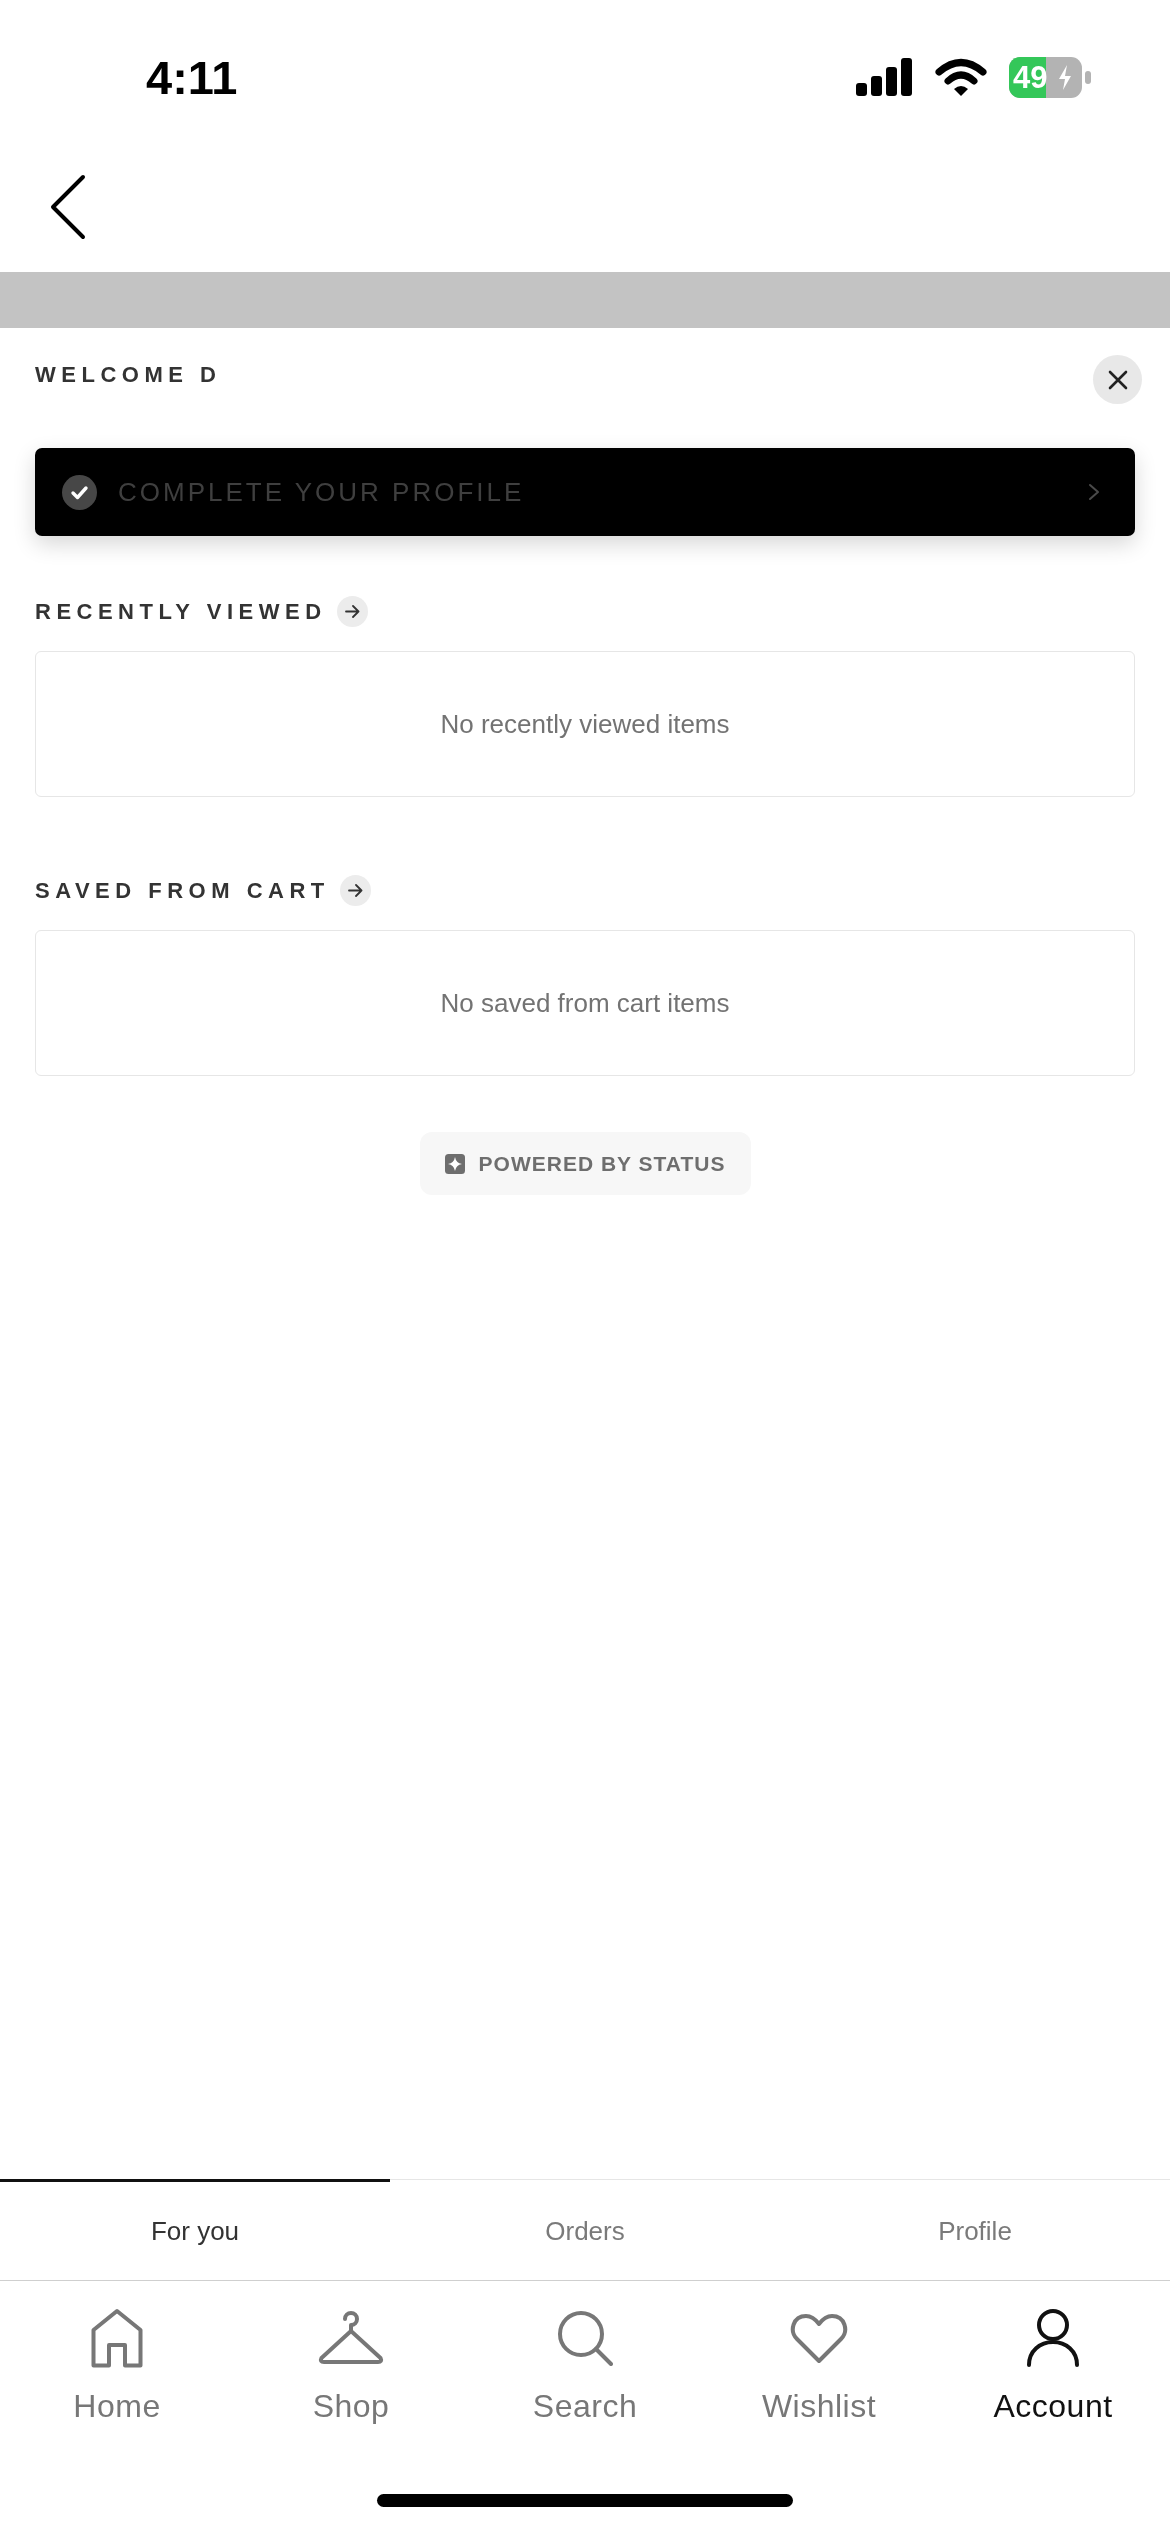 This screenshot has height=2532, width=1170. I want to click on empty-message: No recently viewed items, so click(585, 724).